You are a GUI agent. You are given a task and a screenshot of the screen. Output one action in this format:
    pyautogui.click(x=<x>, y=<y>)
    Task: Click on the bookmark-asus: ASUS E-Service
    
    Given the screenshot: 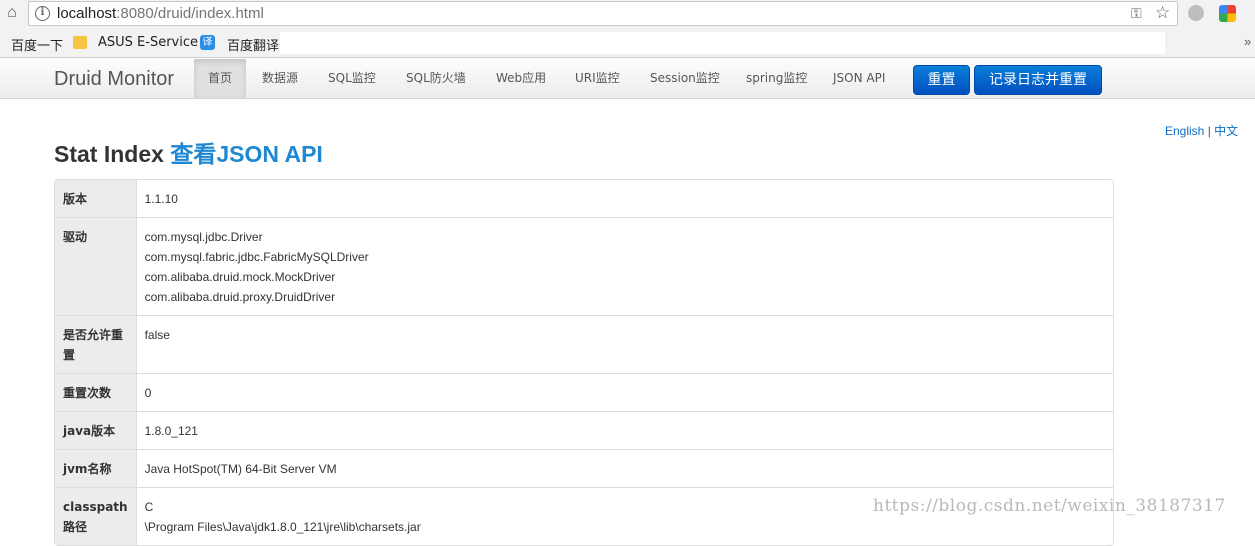 What is the action you would take?
    pyautogui.click(x=148, y=42)
    